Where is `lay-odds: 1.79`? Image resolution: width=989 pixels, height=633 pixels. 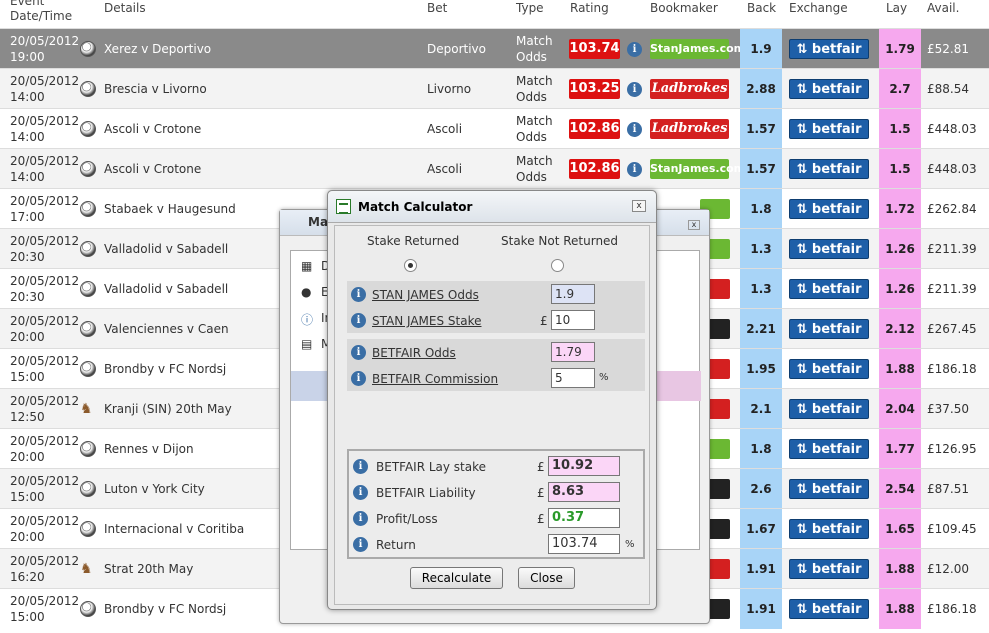
lay-odds: 1.79 is located at coordinates (900, 49).